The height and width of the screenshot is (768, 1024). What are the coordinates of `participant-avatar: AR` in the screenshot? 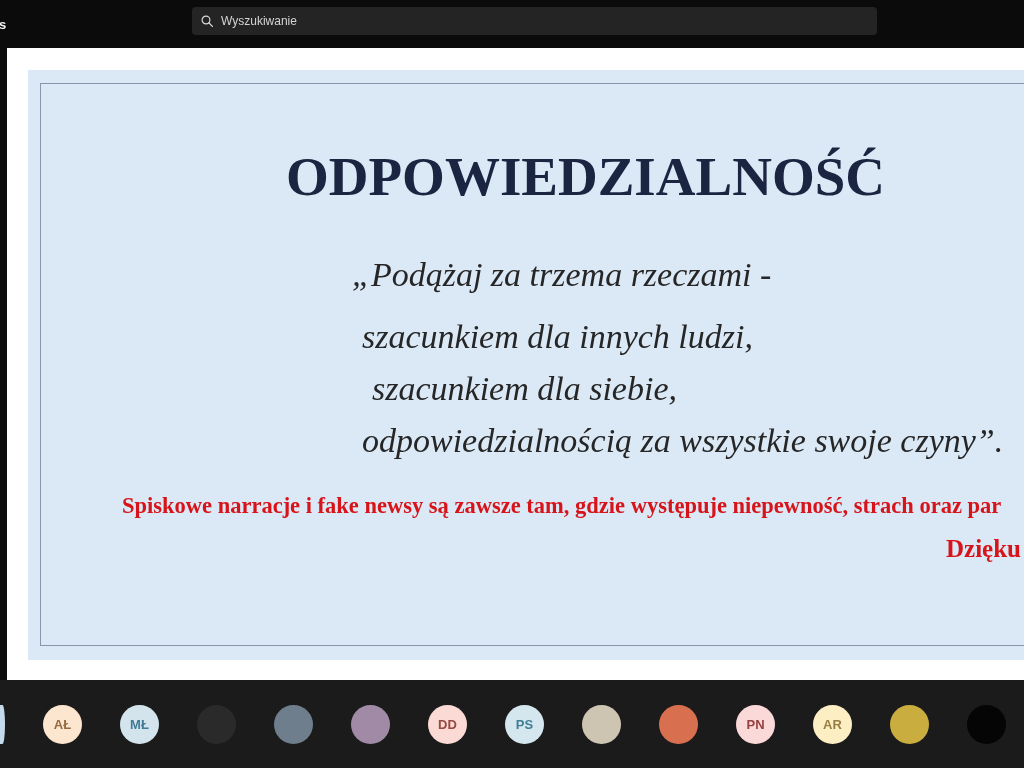 It's located at (832, 724).